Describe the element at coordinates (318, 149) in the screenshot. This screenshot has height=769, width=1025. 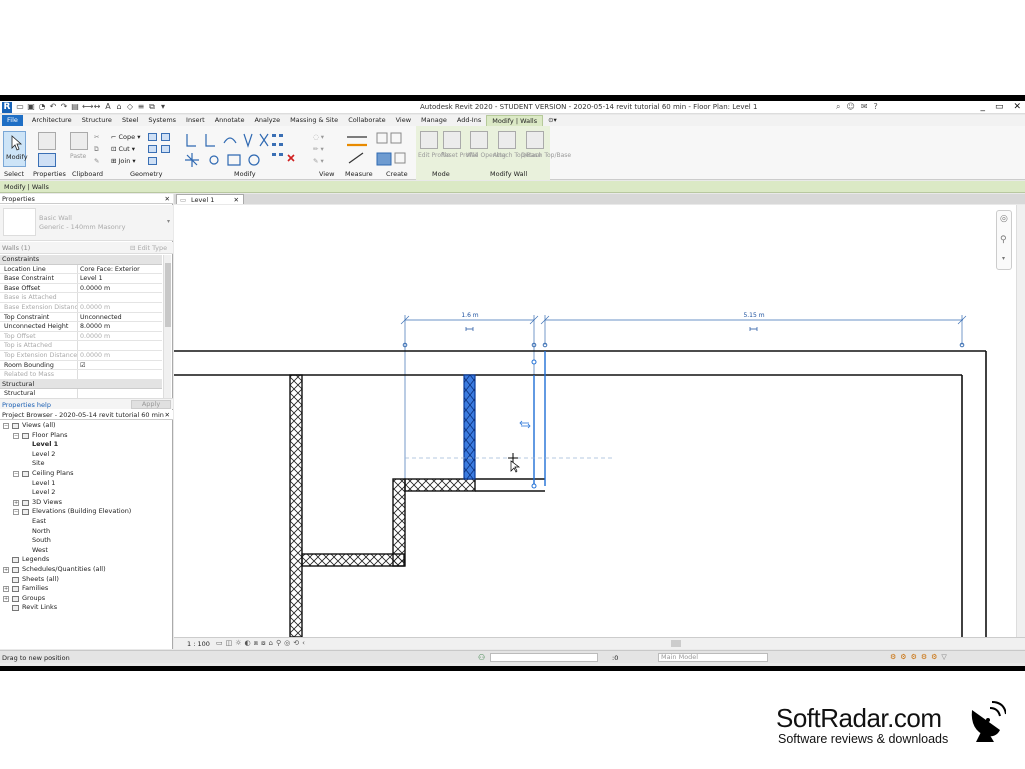
I see `override-icon: ✏ ▾` at that location.